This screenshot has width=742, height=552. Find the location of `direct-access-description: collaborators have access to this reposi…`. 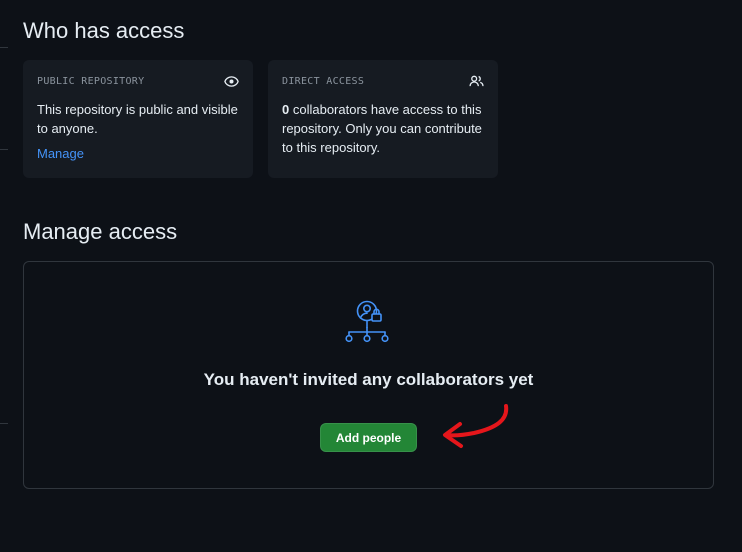

direct-access-description: collaborators have access to this reposi… is located at coordinates (382, 128).